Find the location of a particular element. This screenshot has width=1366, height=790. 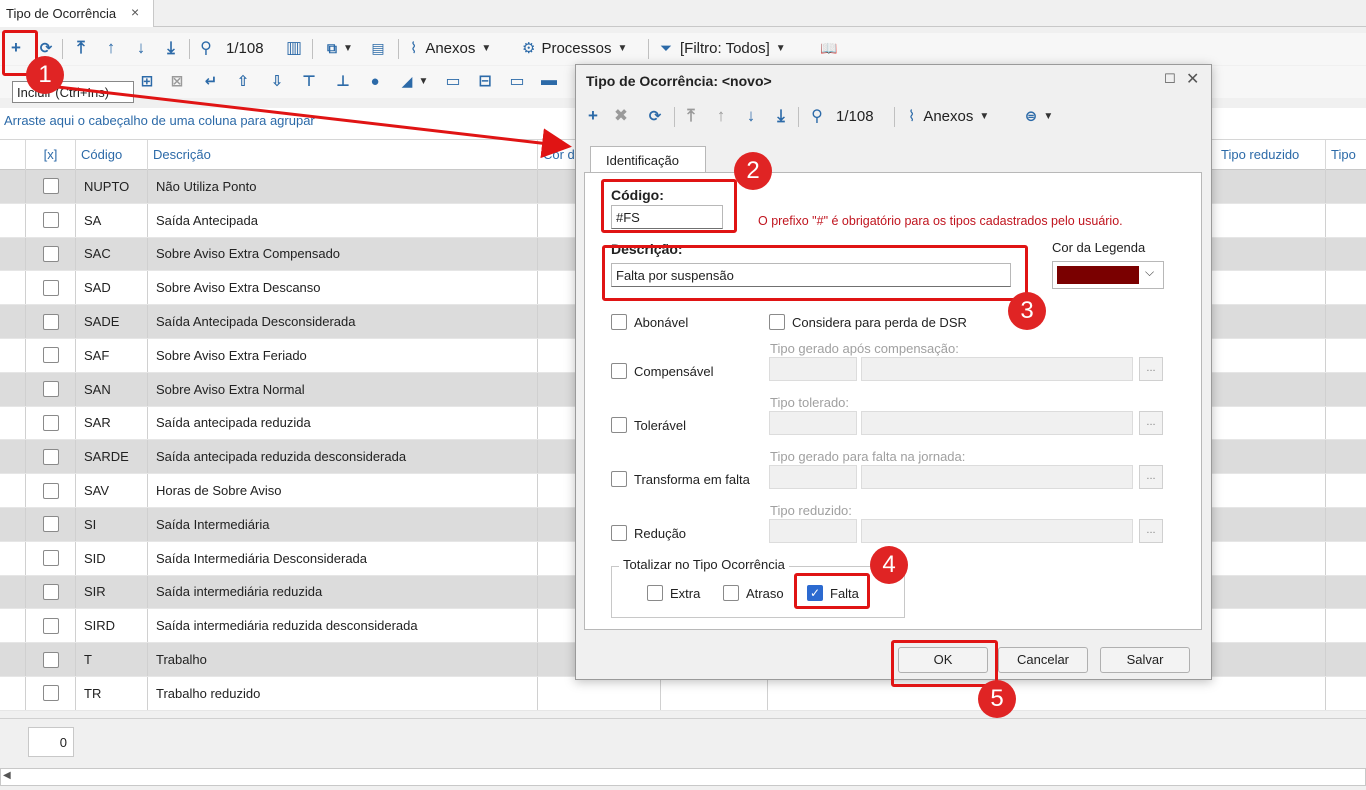

step-badge-2: 2 is located at coordinates (753, 171).